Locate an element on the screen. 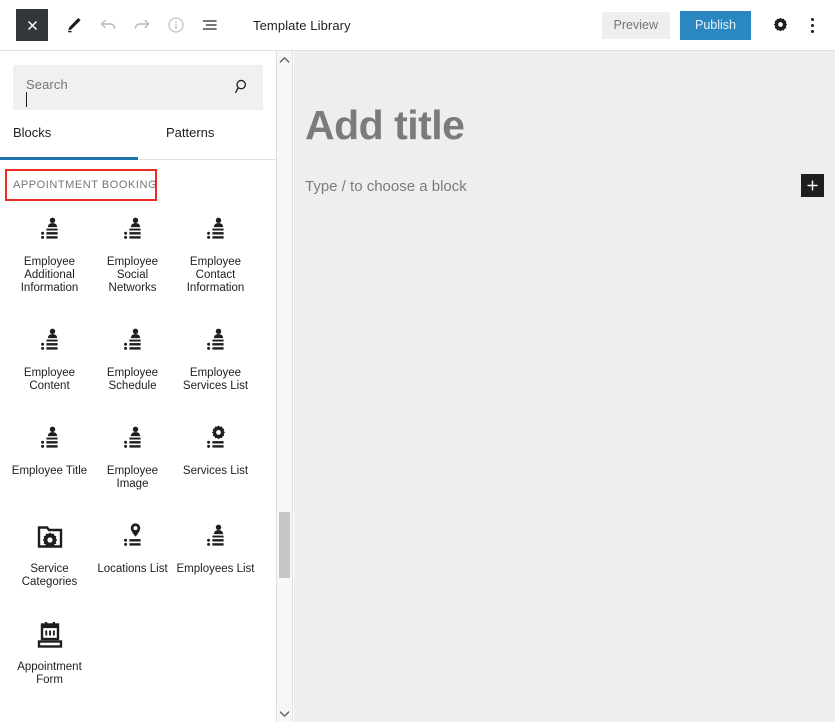  preview-button: Preview is located at coordinates (635, 25).